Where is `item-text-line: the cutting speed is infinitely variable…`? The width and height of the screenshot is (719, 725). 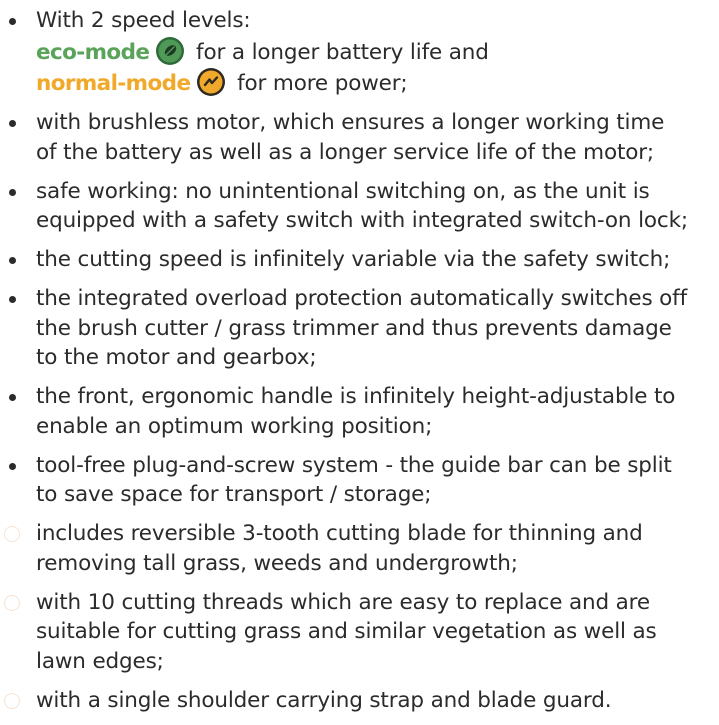 item-text-line: the cutting speed is infinitely variable… is located at coordinates (353, 259).